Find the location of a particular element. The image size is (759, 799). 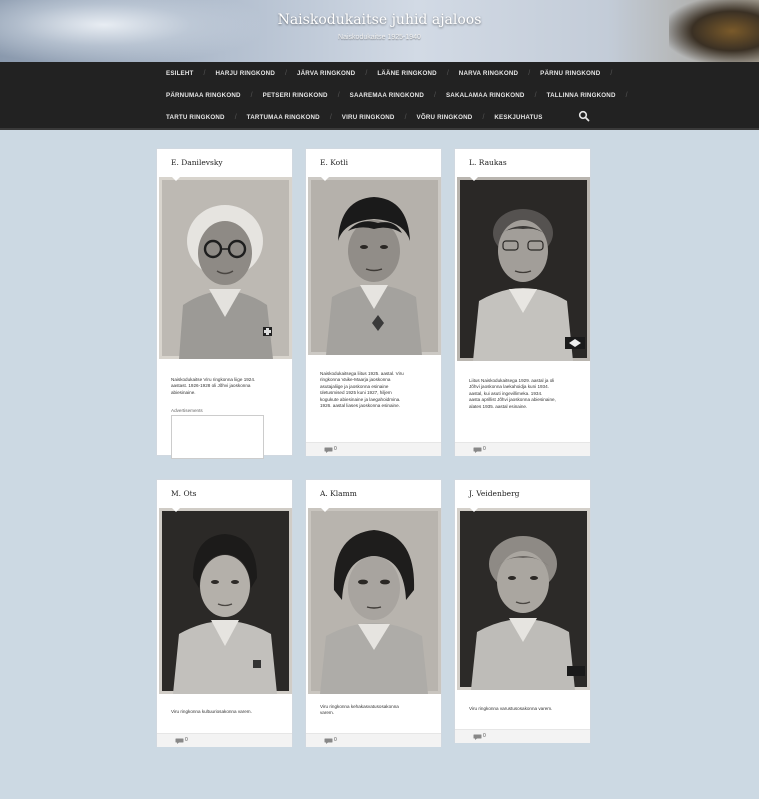

nav-item-sakalamaa: SAKALAMAA RINGKOND is located at coordinates (485, 95).